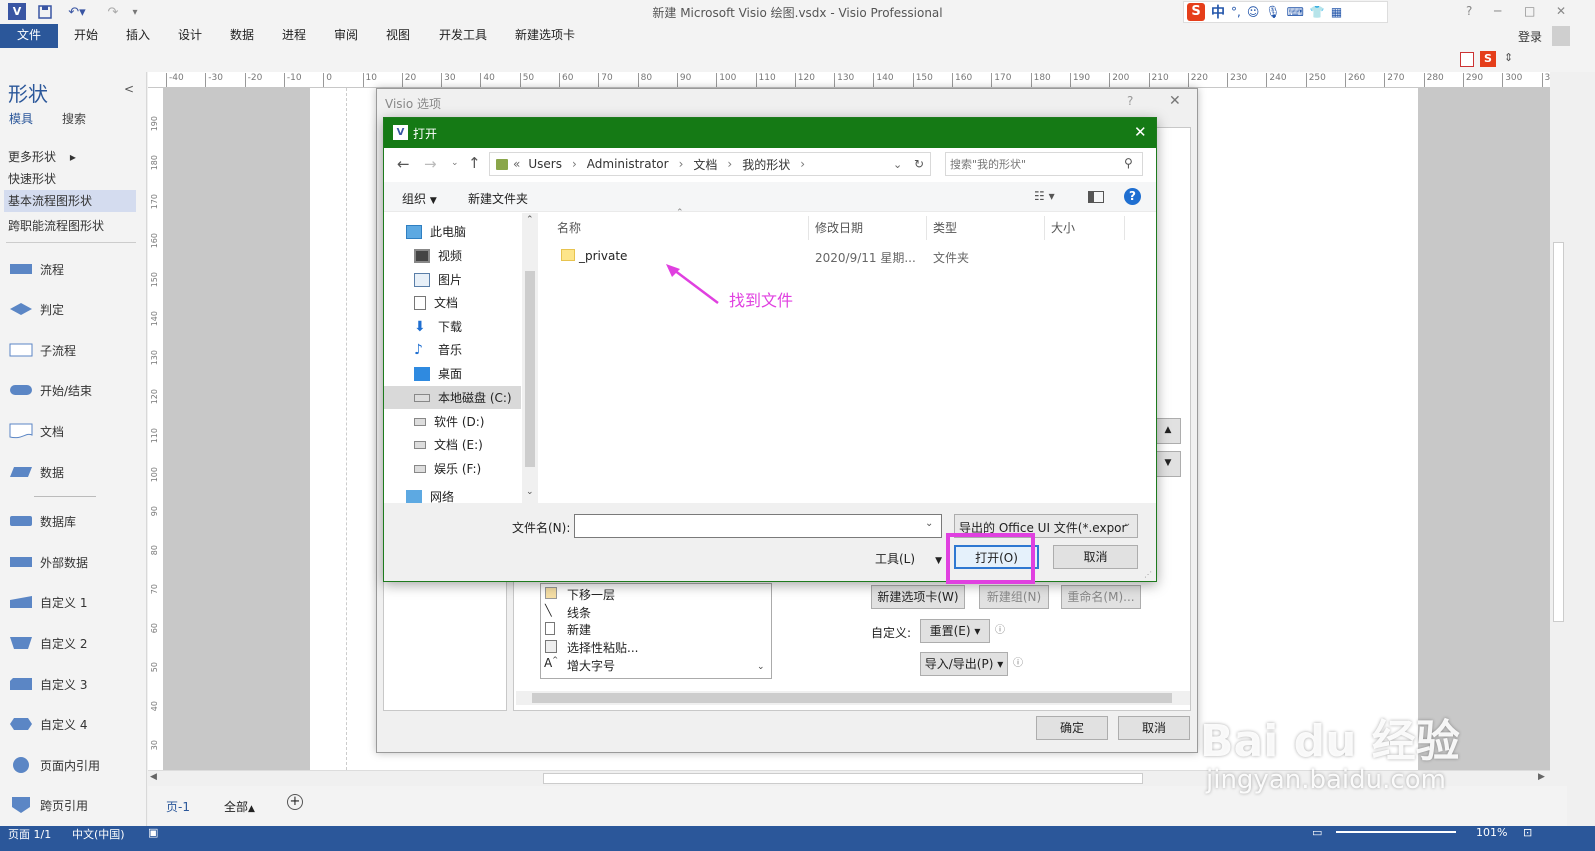 Image resolution: width=1595 pixels, height=851 pixels. What do you see at coordinates (964, 664) in the screenshot?
I see `import-export-button: 导入/导出(P) ▾` at bounding box center [964, 664].